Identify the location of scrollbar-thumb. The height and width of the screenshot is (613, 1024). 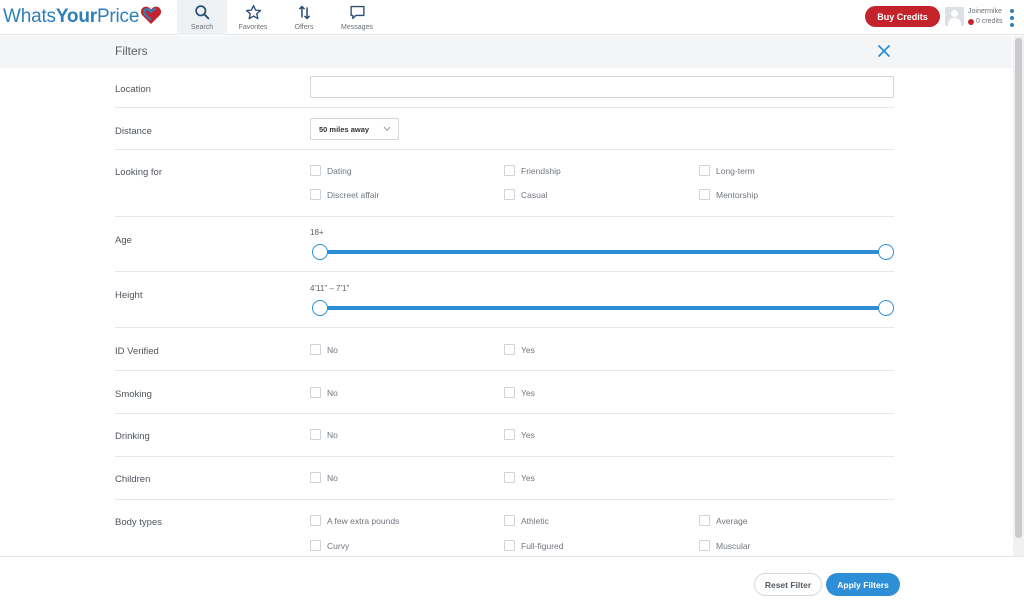
(1018, 288).